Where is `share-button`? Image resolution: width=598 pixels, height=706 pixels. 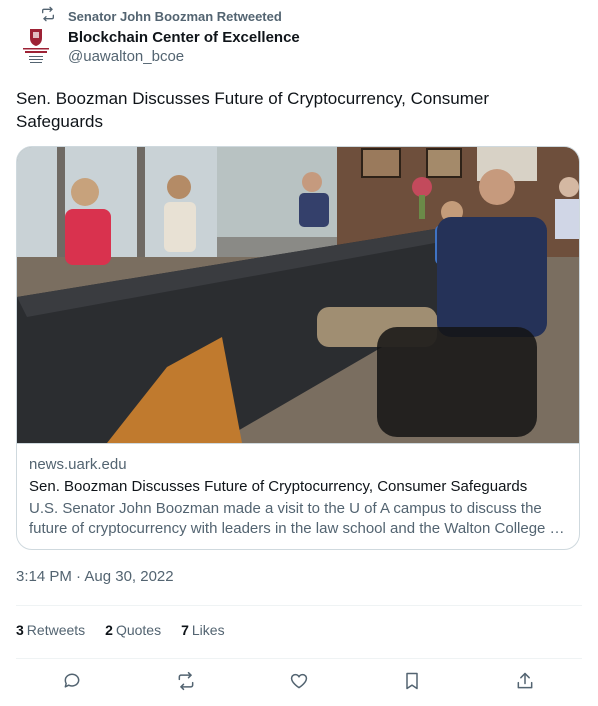 share-button is located at coordinates (525, 683).